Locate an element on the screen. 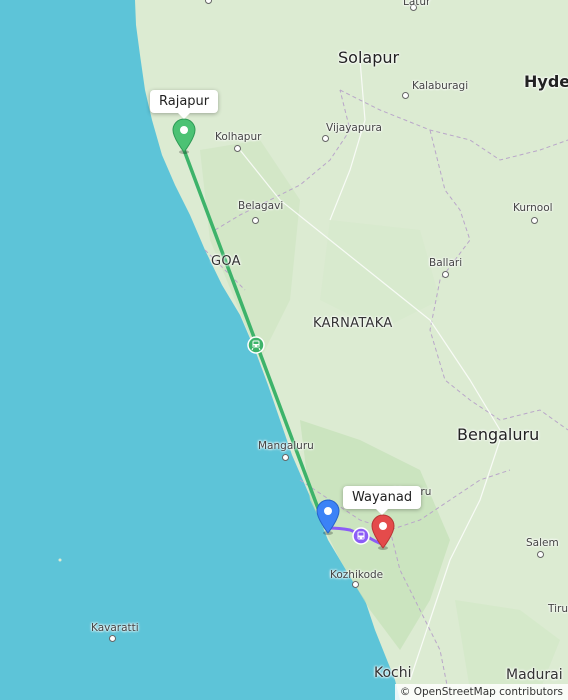  city-label-kochi: Kochi is located at coordinates (393, 673).